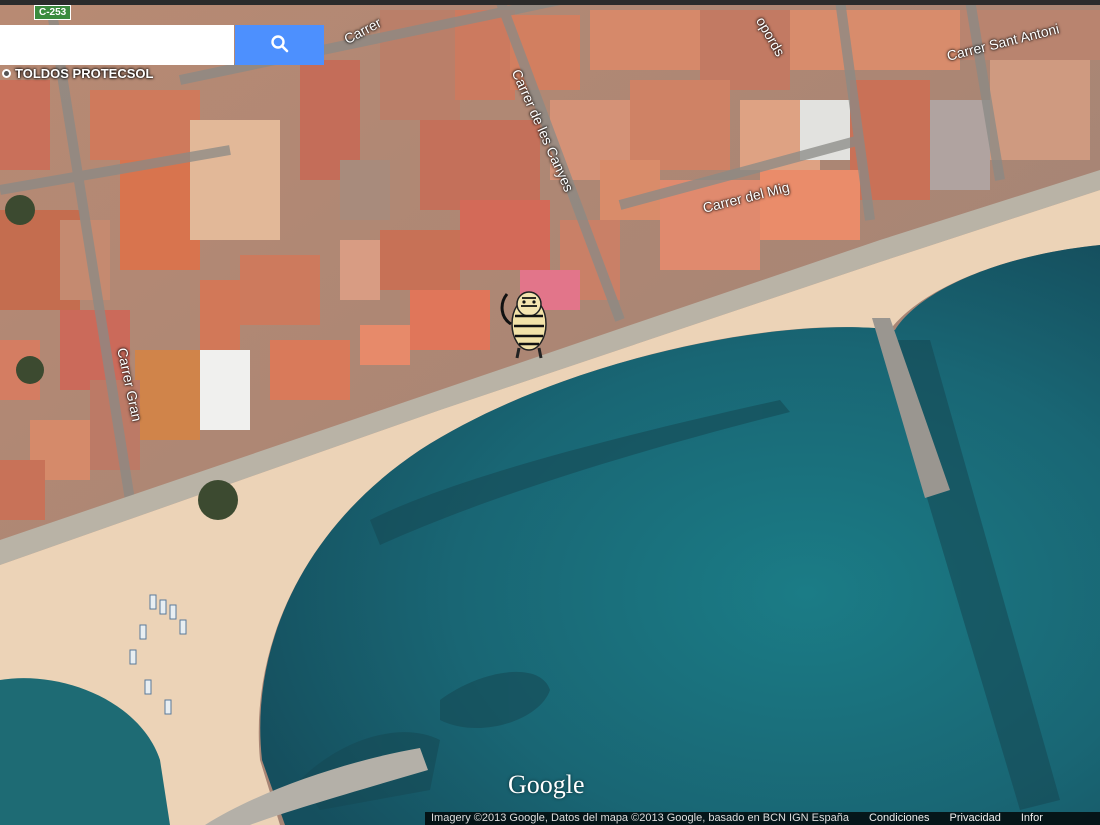 The width and height of the screenshot is (1100, 825). Describe the element at coordinates (899, 818) in the screenshot. I see `terms-link: Condiciones` at that location.